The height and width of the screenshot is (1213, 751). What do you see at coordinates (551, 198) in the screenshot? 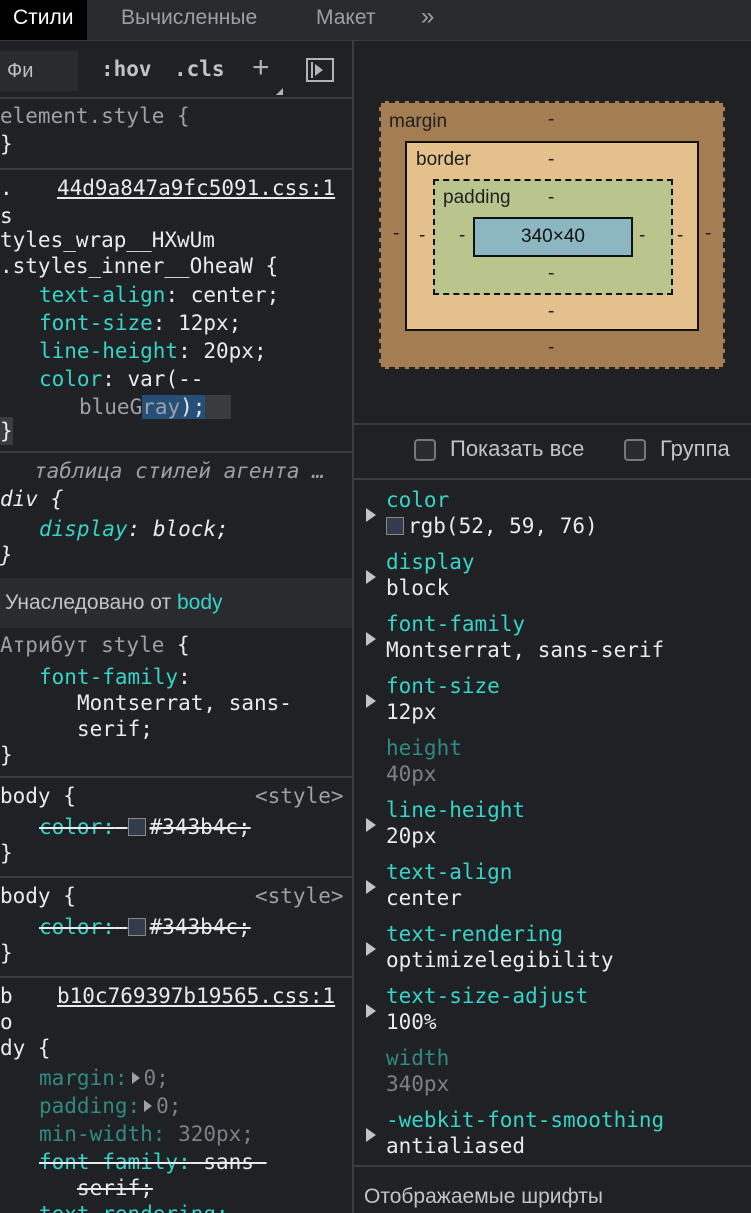
I see `padding-top-value: -` at bounding box center [551, 198].